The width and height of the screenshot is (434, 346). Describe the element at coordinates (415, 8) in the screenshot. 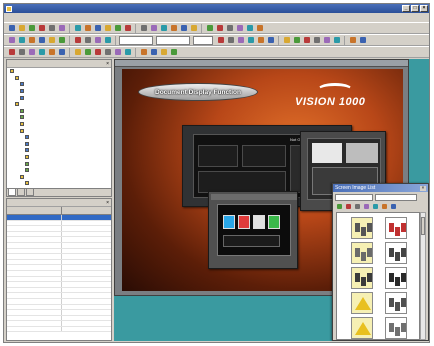

I see `maximize-button: □` at that location.